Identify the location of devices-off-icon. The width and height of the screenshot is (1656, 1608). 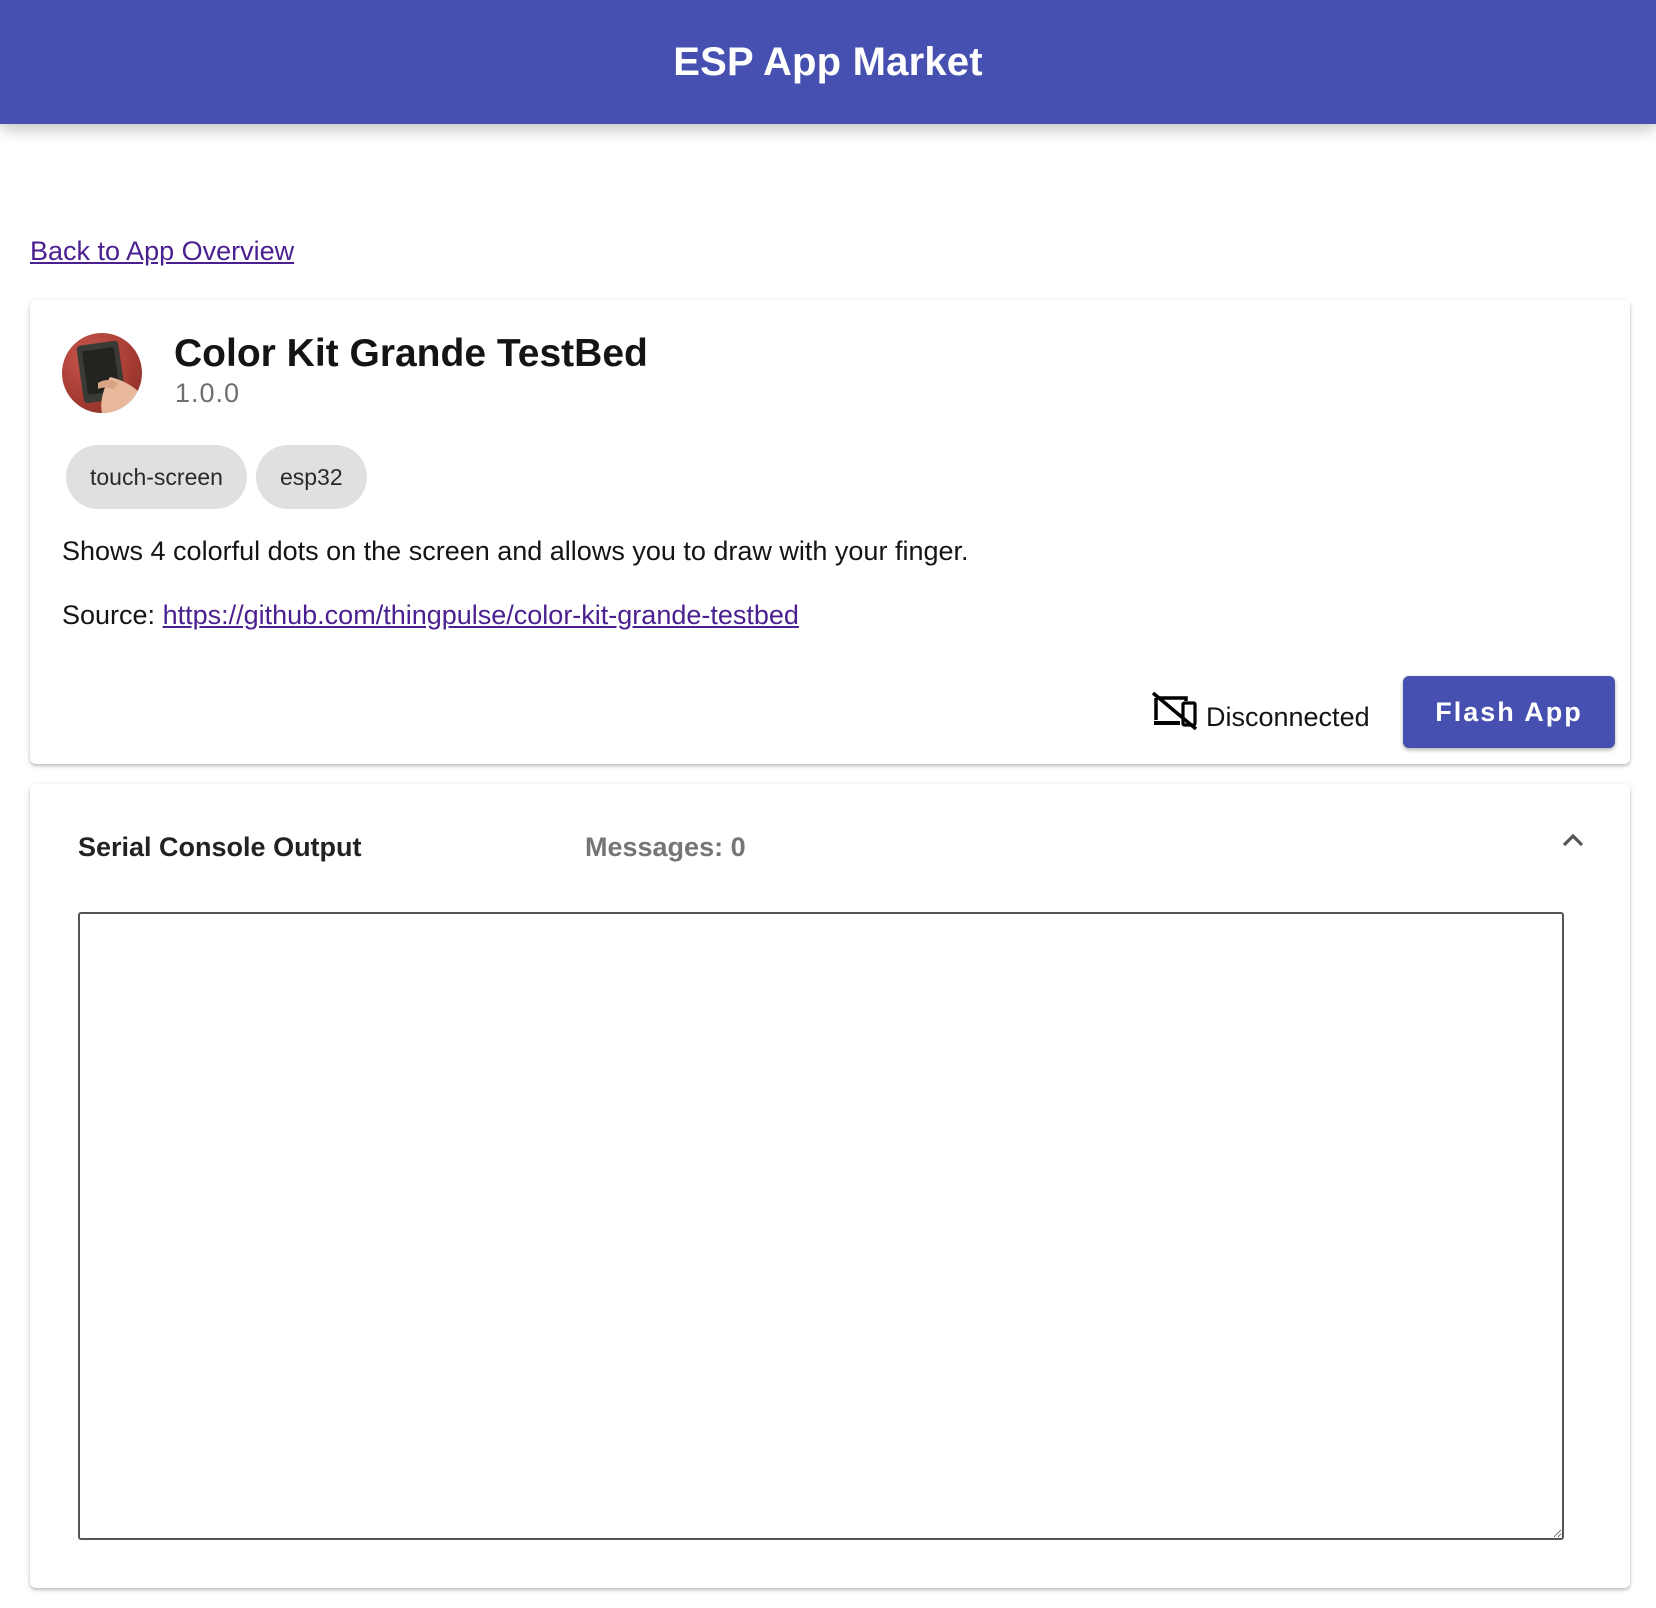
(1174, 710).